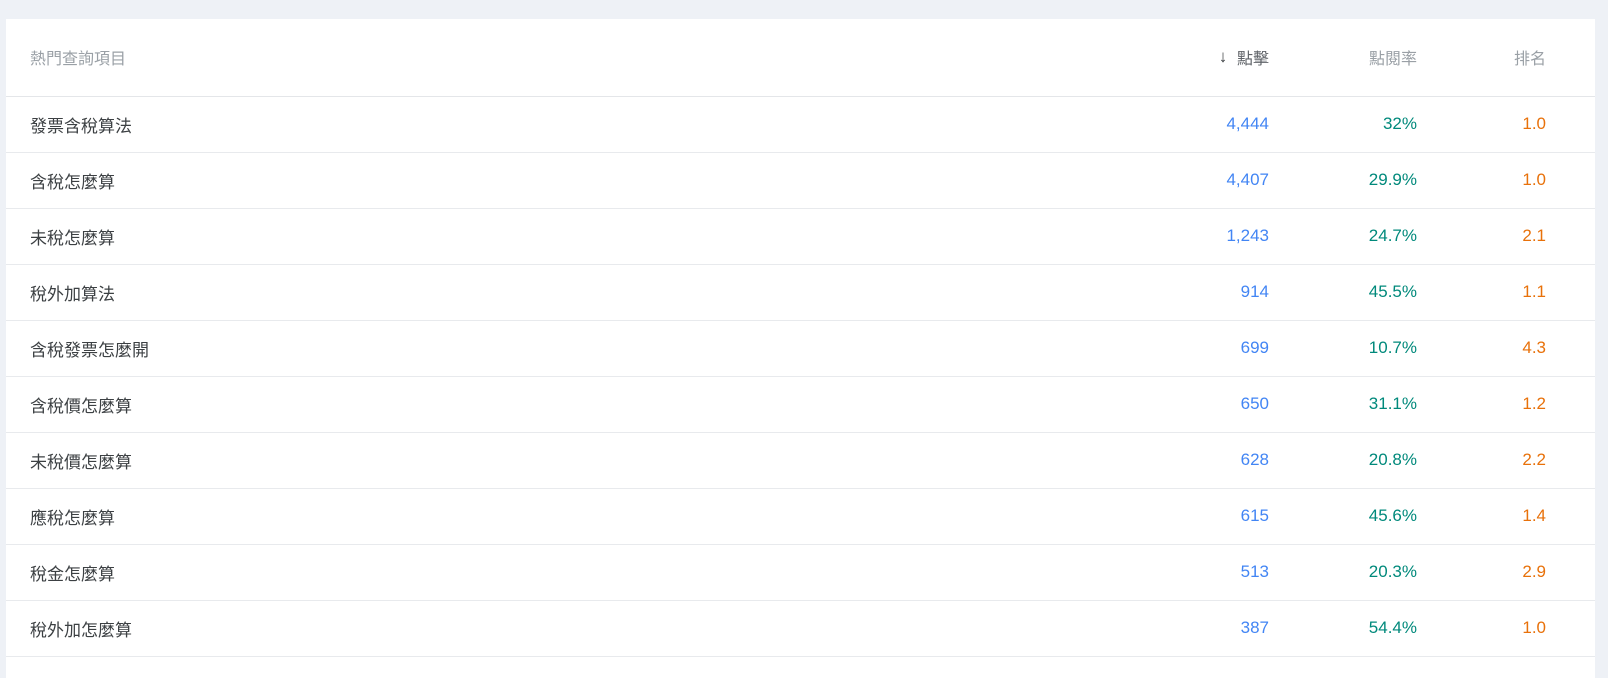  What do you see at coordinates (1521, 404) in the screenshot?
I see `cell-position: 1.2` at bounding box center [1521, 404].